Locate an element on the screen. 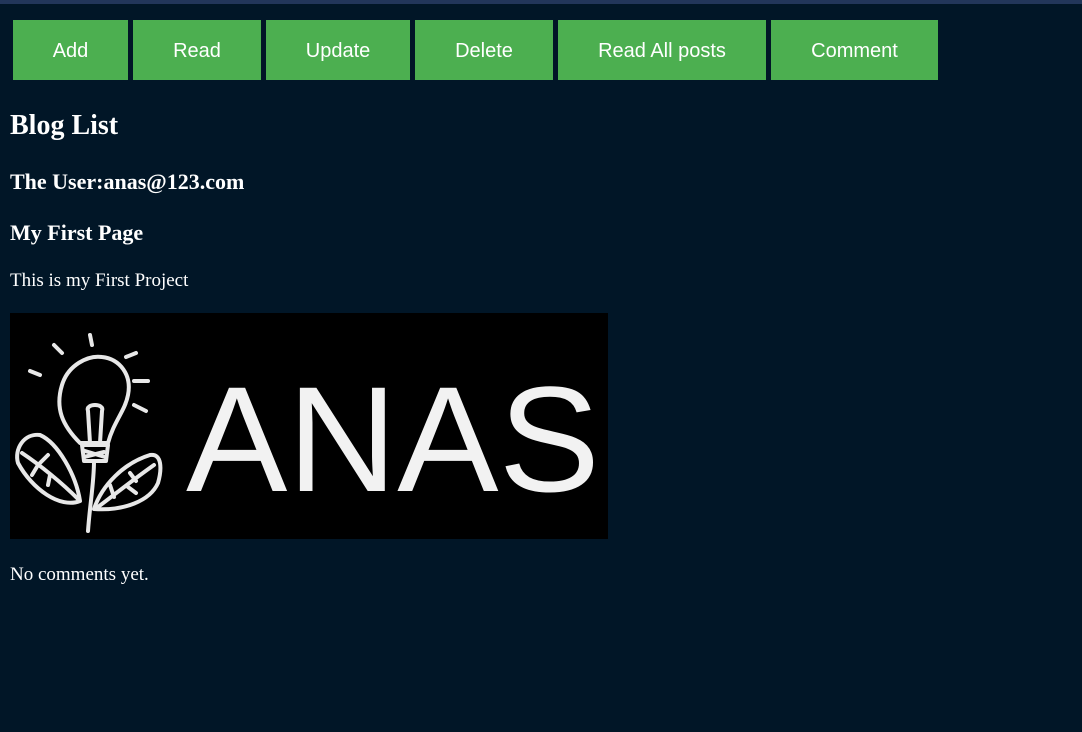 Image resolution: width=1082 pixels, height=732 pixels. comments-empty-message: No comments yet. is located at coordinates (79, 574).